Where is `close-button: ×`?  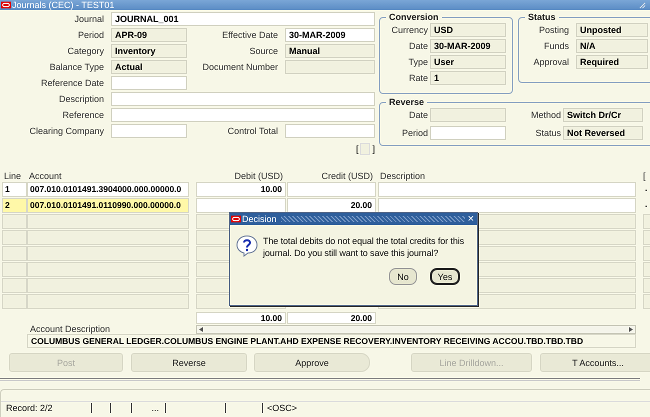 close-button: × is located at coordinates (470, 219).